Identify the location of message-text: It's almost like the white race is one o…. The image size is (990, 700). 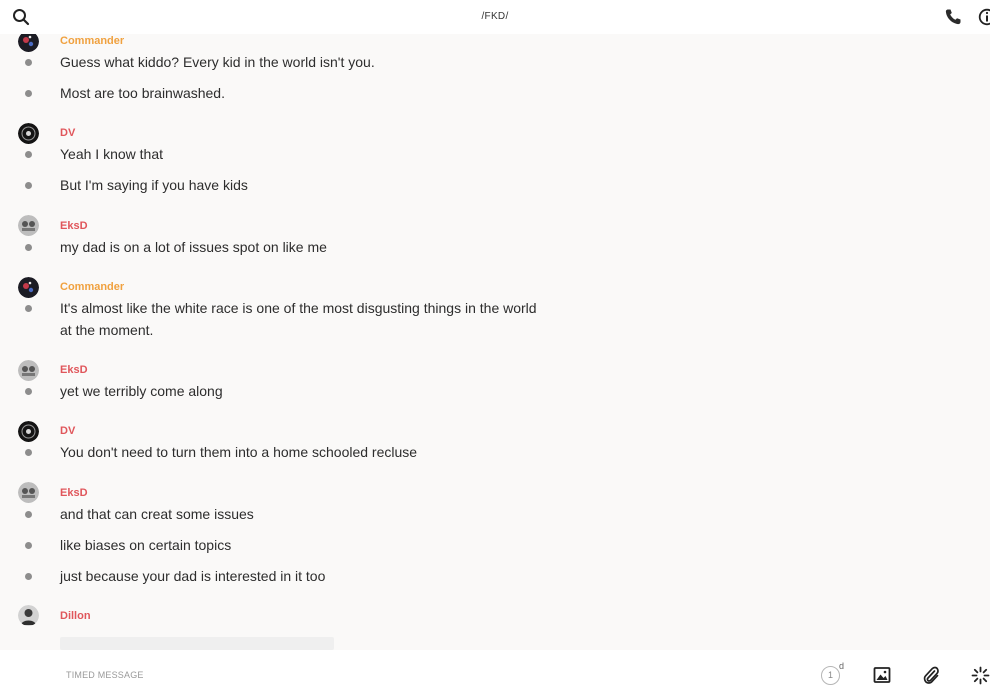
(298, 308).